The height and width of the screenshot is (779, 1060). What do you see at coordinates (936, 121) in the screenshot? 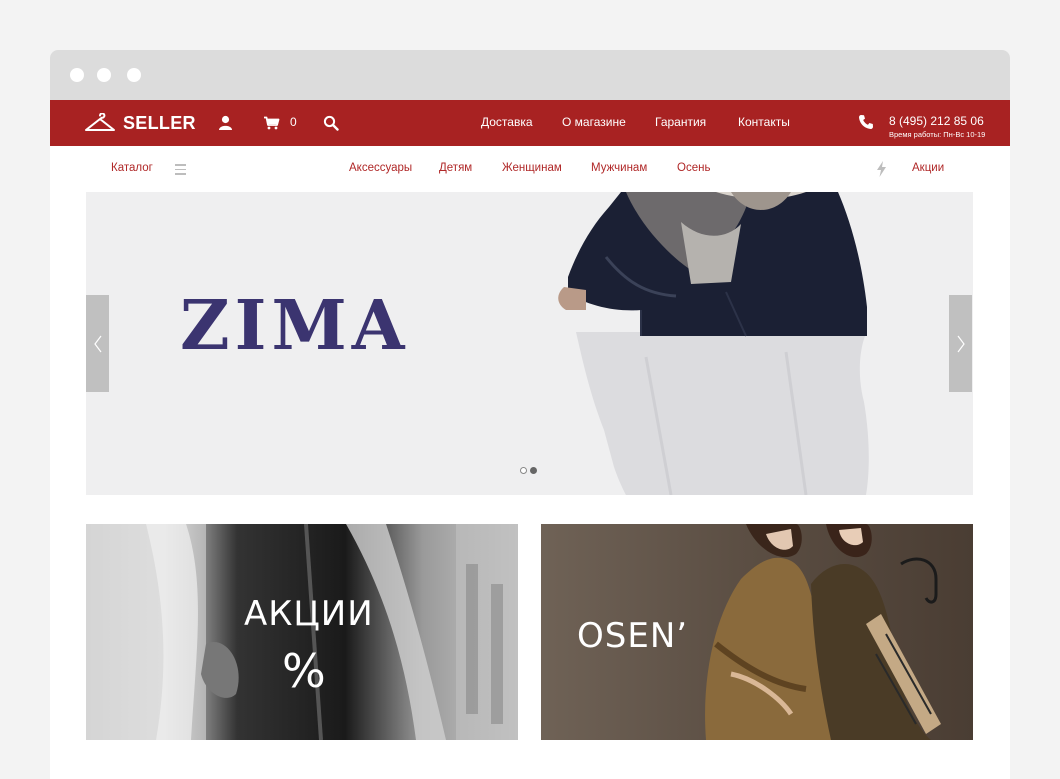
I see `phone-number: 8 (495) 212 85 06` at bounding box center [936, 121].